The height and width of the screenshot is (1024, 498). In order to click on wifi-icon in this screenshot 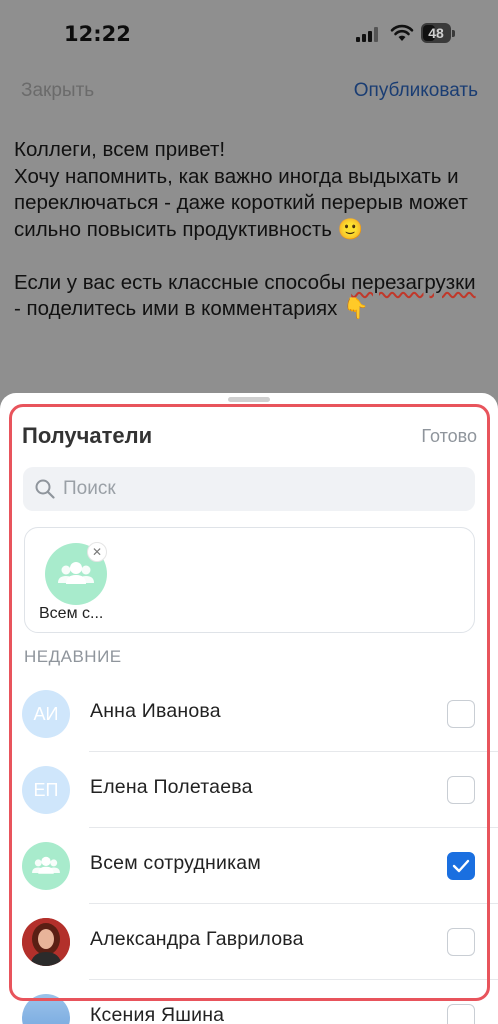, I will do `click(402, 32)`.